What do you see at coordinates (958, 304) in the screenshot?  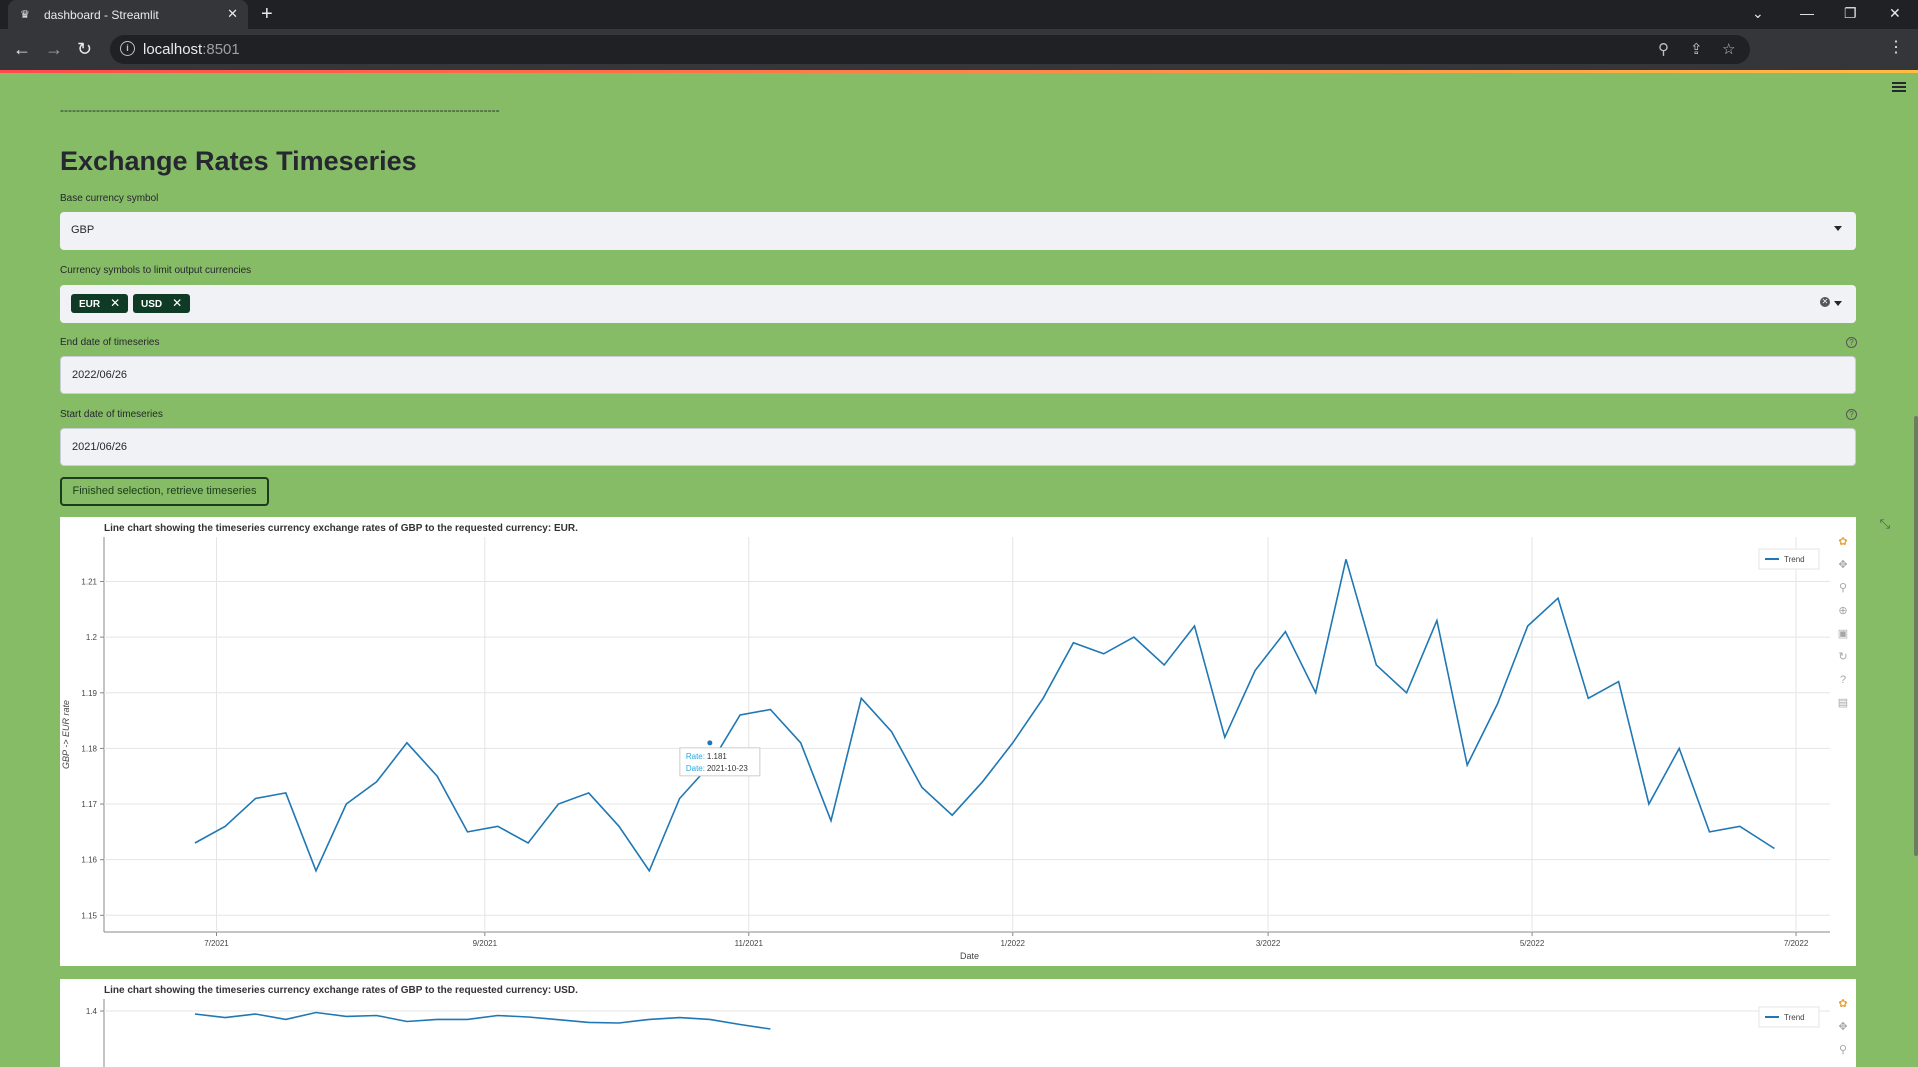 I see `symbols-multiselect: EUR ✕ USD ✕ ✕` at bounding box center [958, 304].